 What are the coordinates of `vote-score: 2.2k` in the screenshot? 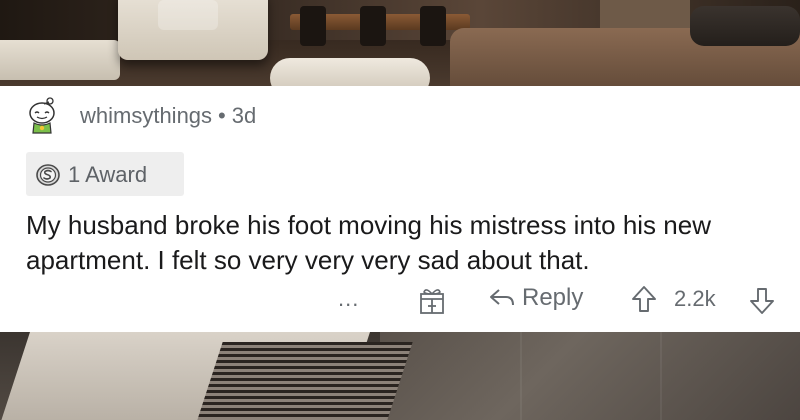 It's located at (695, 298).